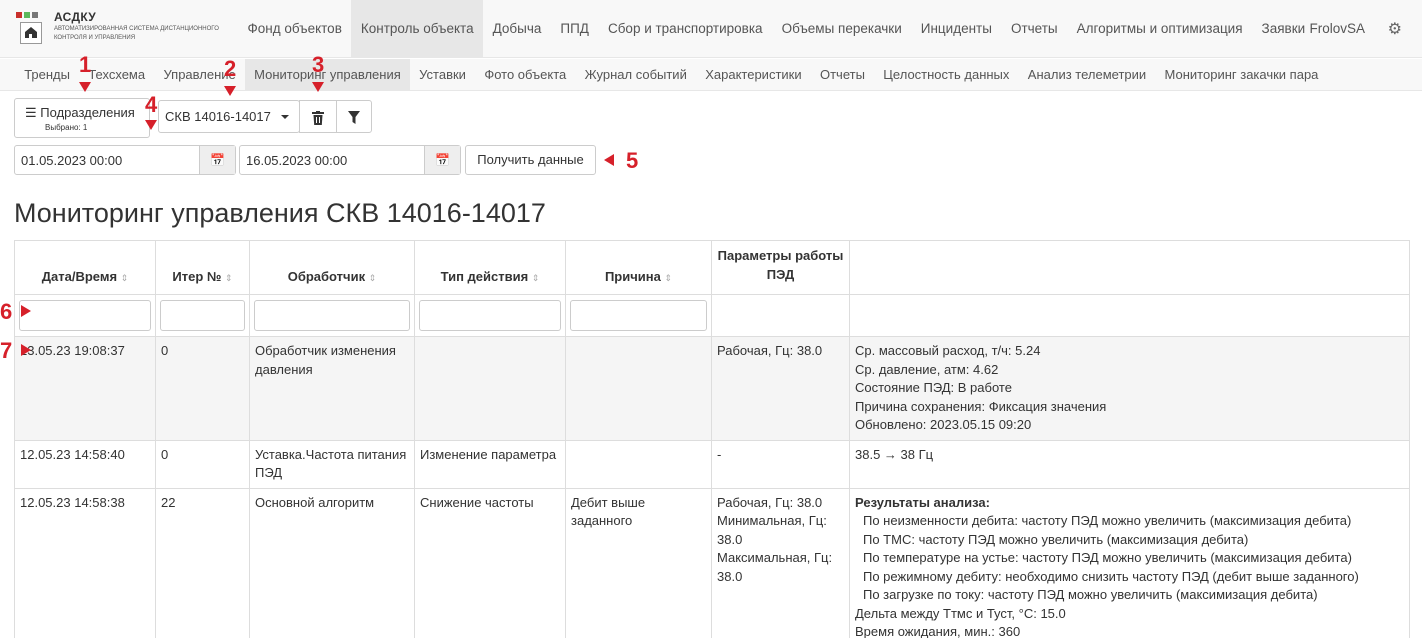  Describe the element at coordinates (1395, 29) in the screenshot. I see `gear-icon: ⚙` at that location.